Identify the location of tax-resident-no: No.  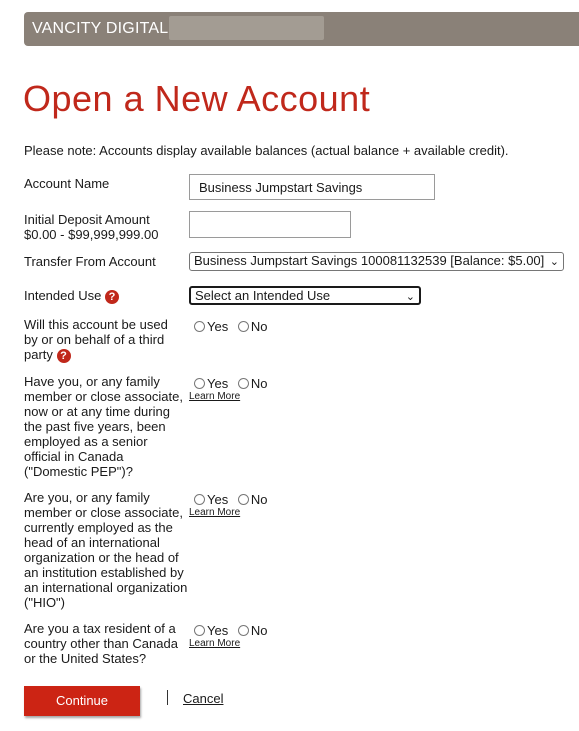
(252, 630).